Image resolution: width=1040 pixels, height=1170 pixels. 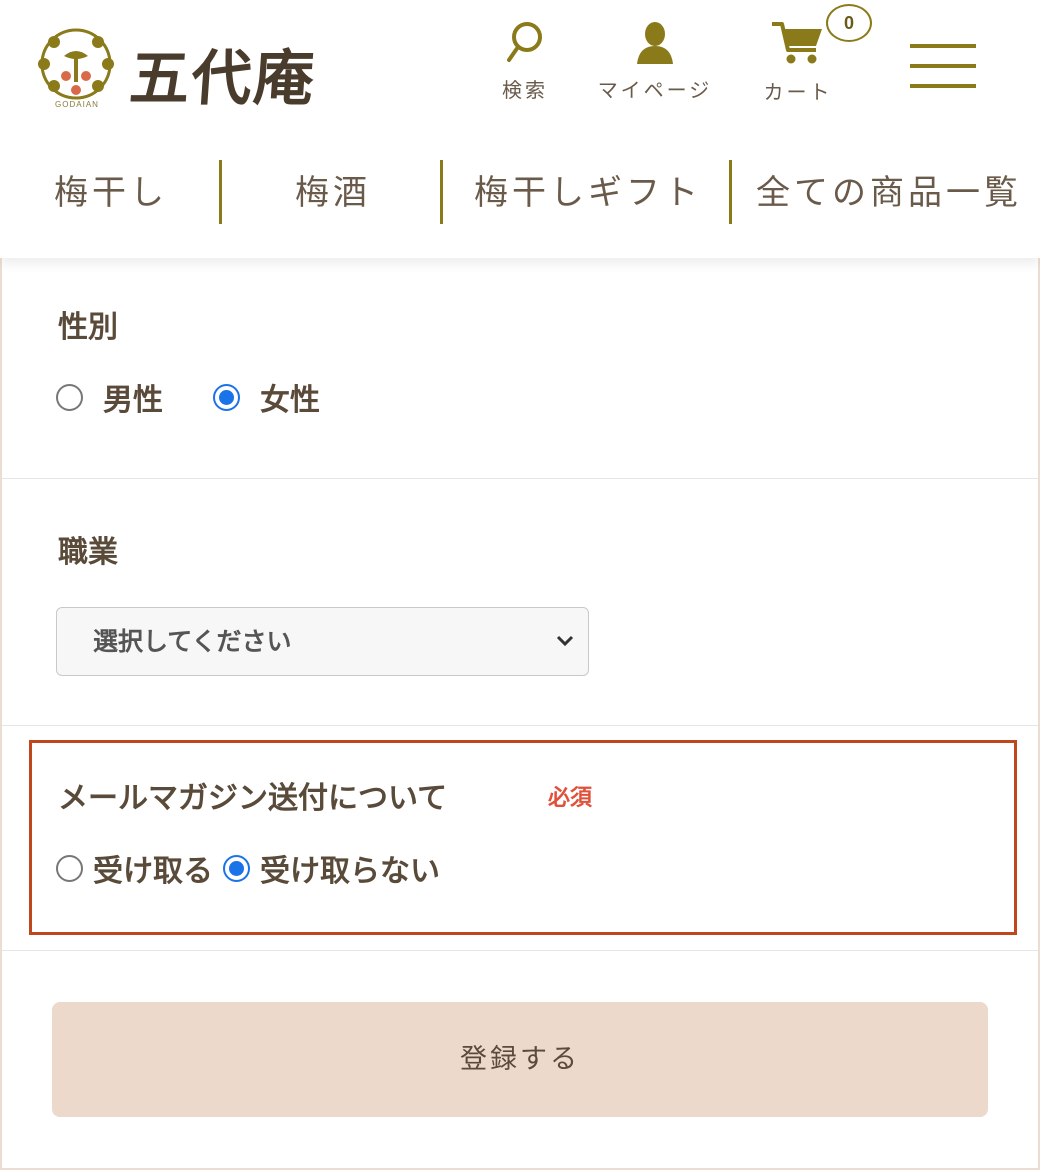 I want to click on mail-magazine-radio-group: 受け取る 受け取らない, so click(x=253, y=868).